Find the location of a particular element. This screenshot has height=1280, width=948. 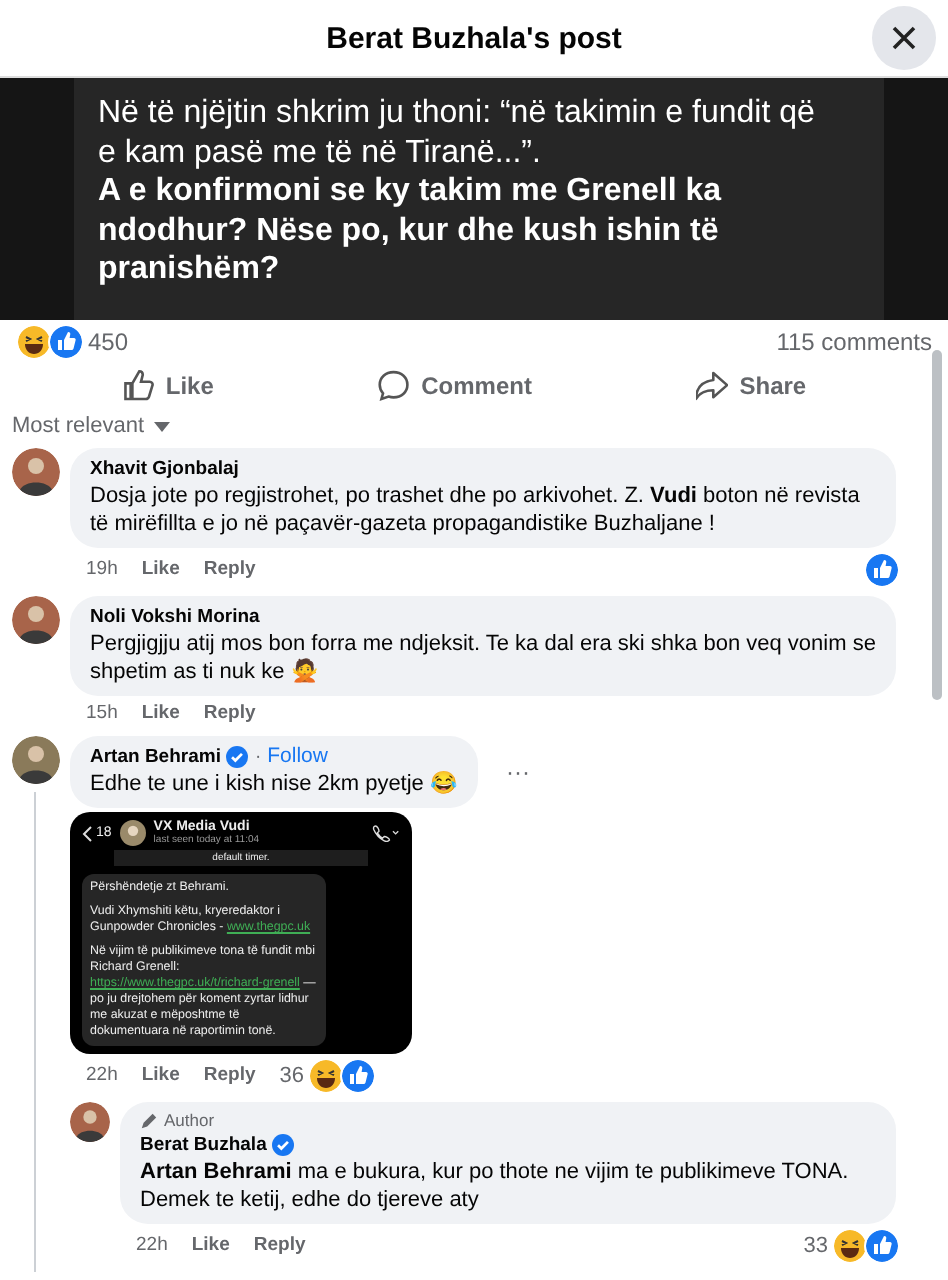

close-button is located at coordinates (904, 38).